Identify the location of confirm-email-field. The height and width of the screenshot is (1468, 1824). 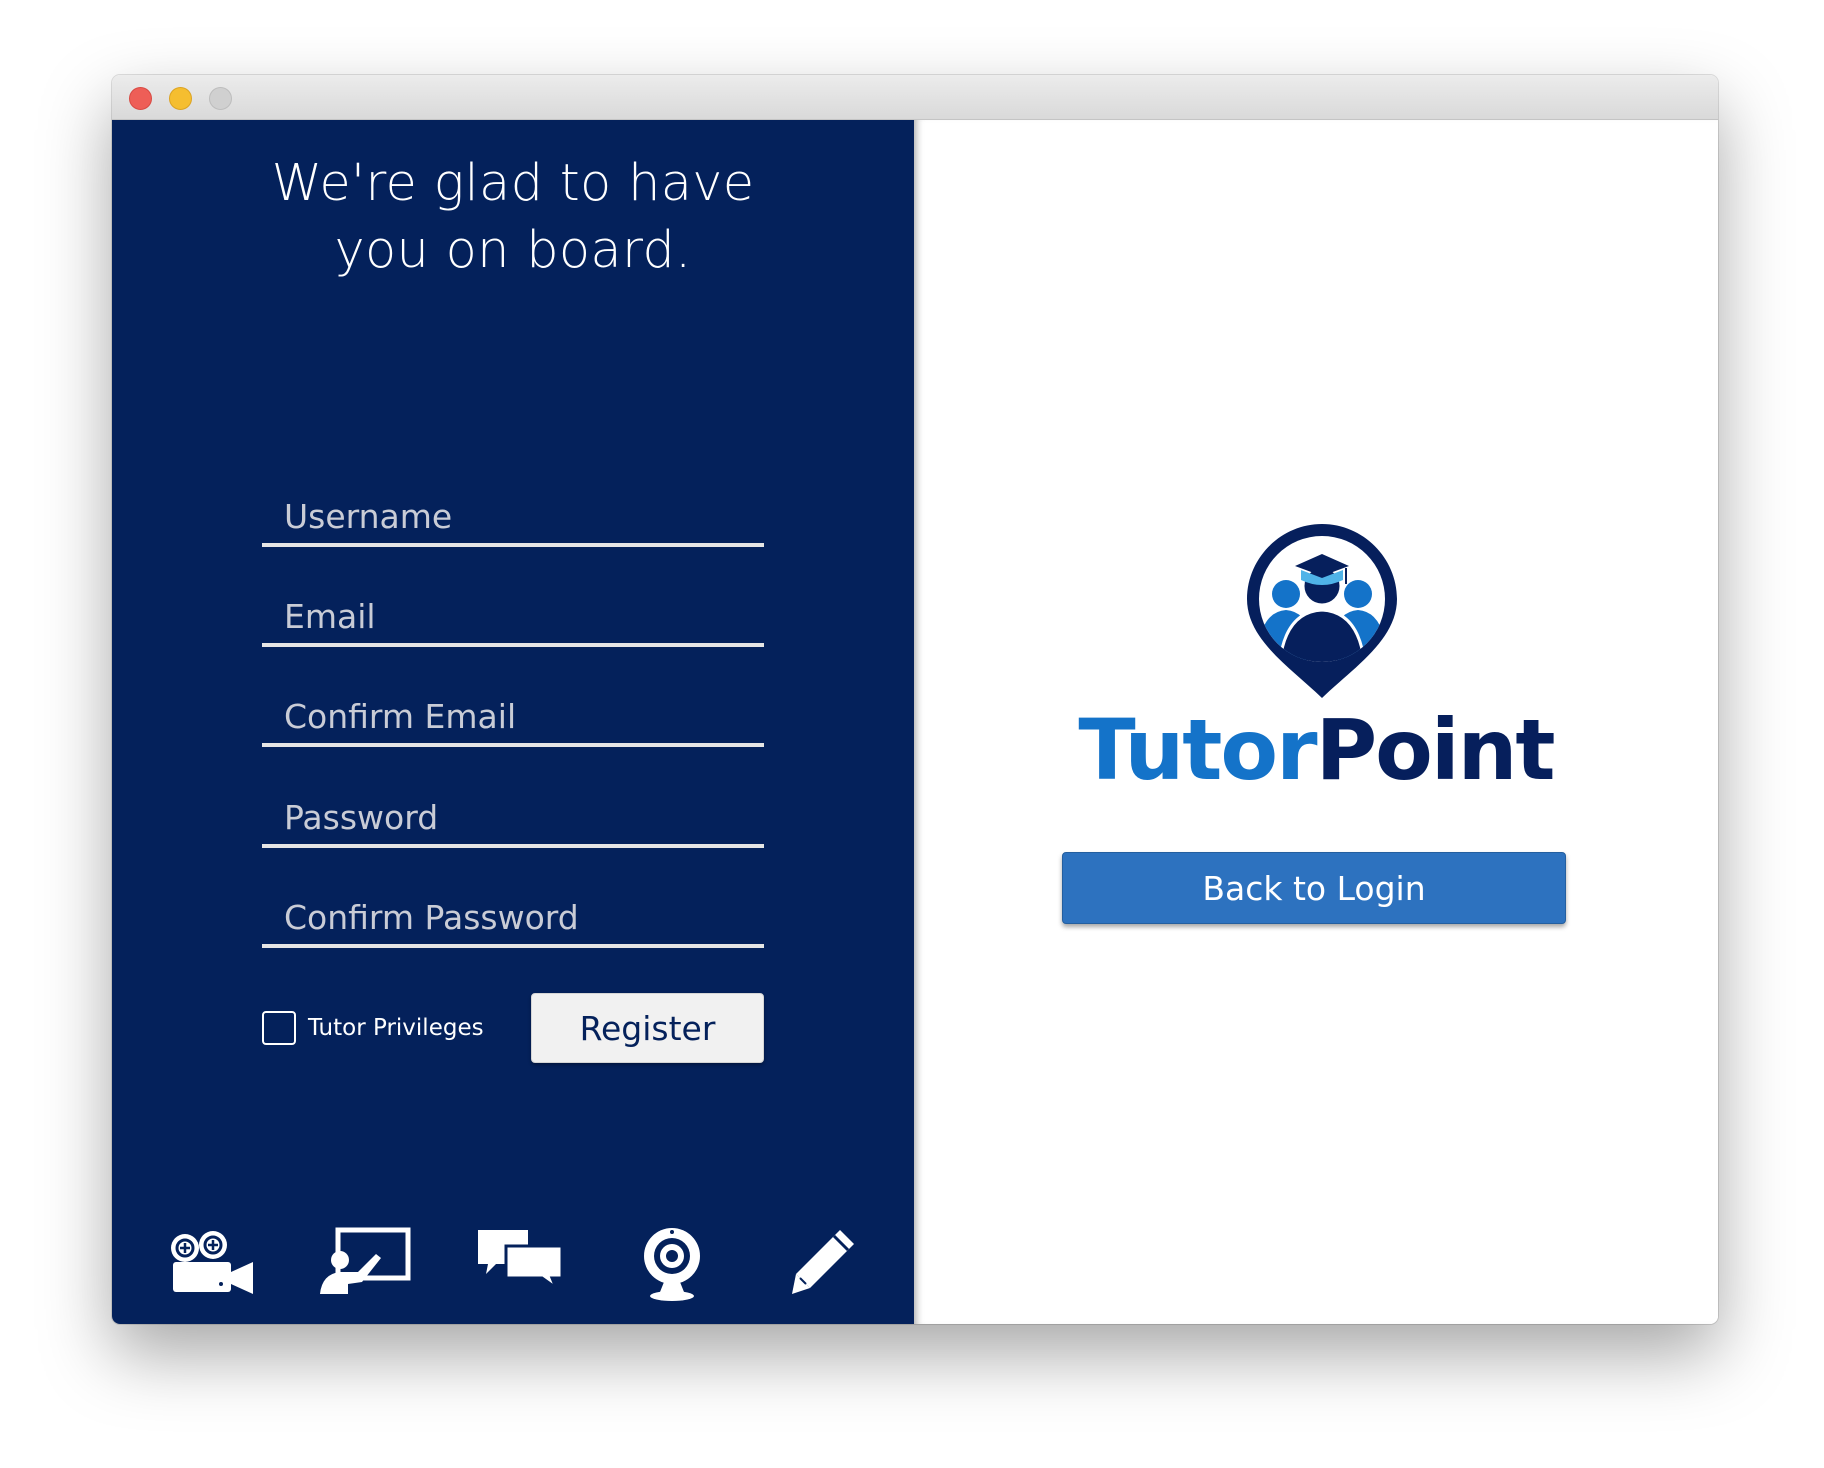
(513, 712).